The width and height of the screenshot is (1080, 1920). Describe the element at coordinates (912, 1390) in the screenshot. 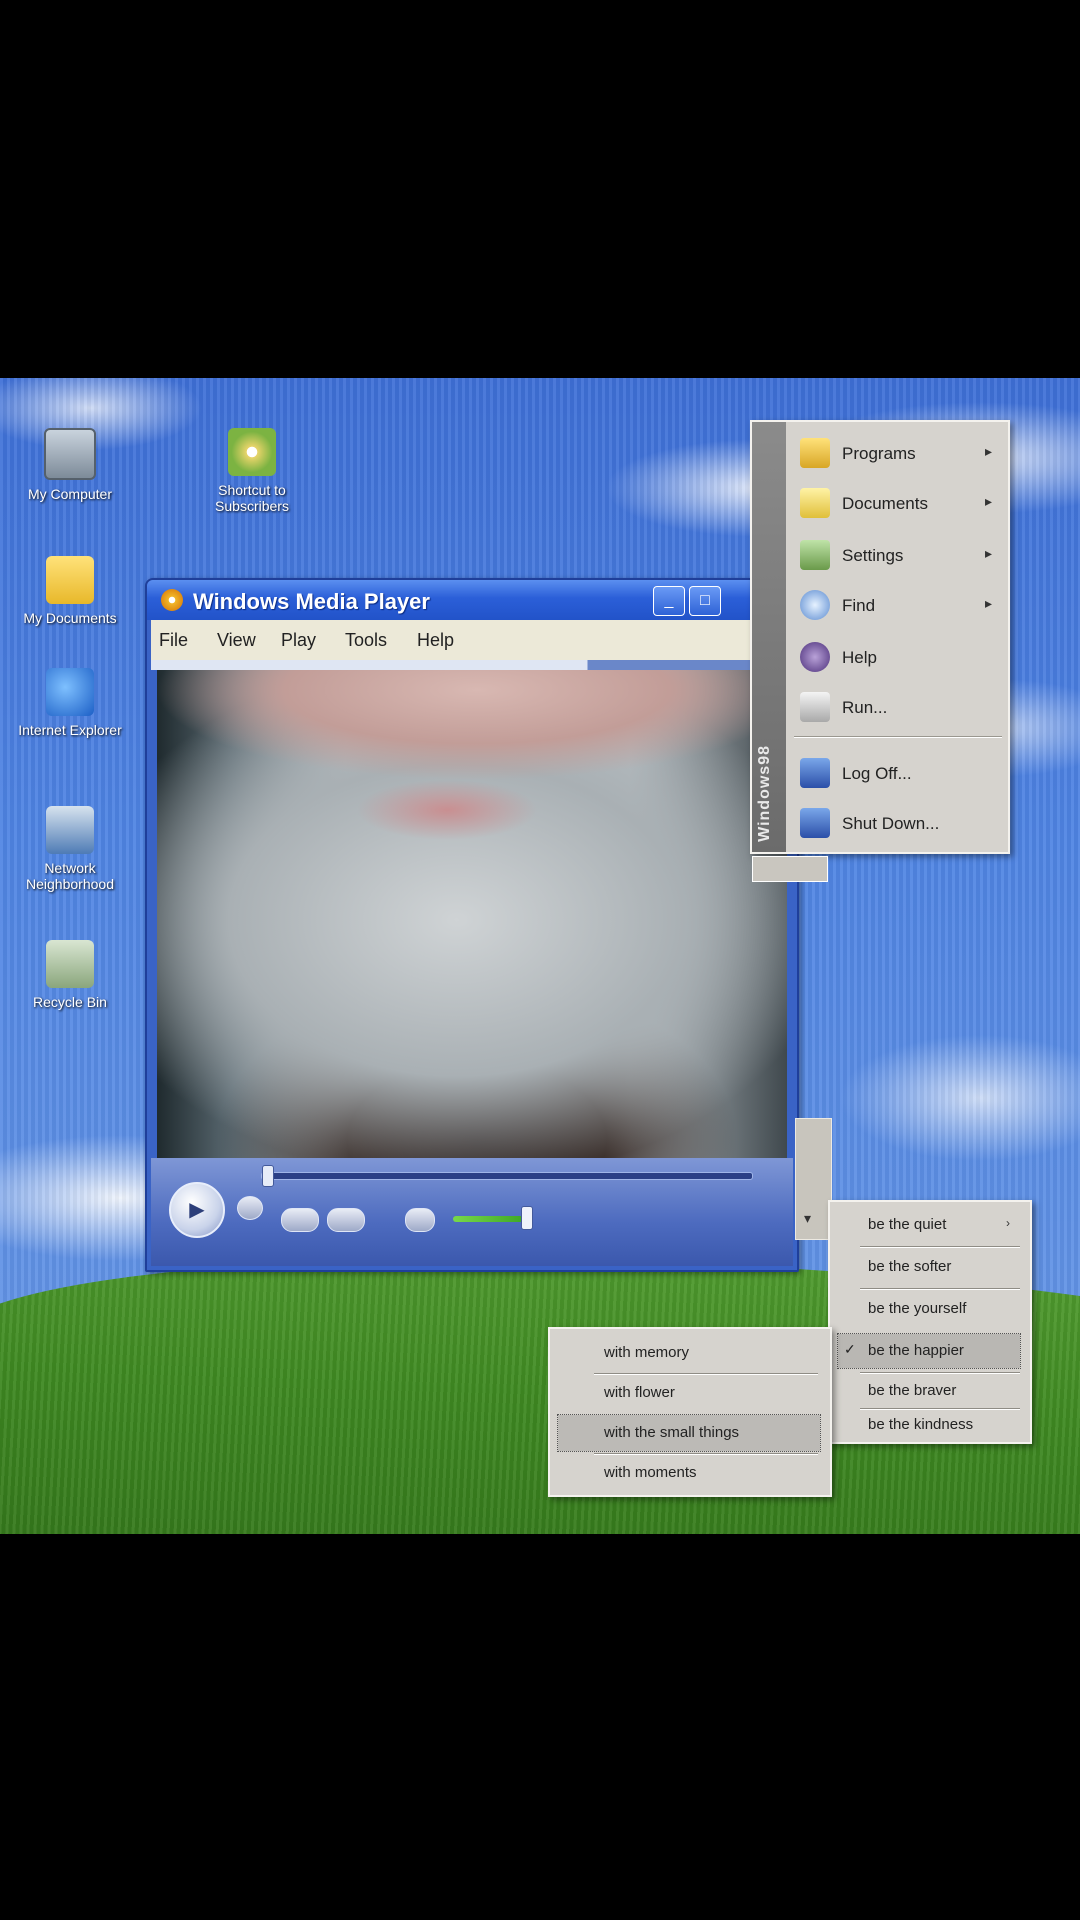

I see `submenu-item-label: be the braver` at that location.